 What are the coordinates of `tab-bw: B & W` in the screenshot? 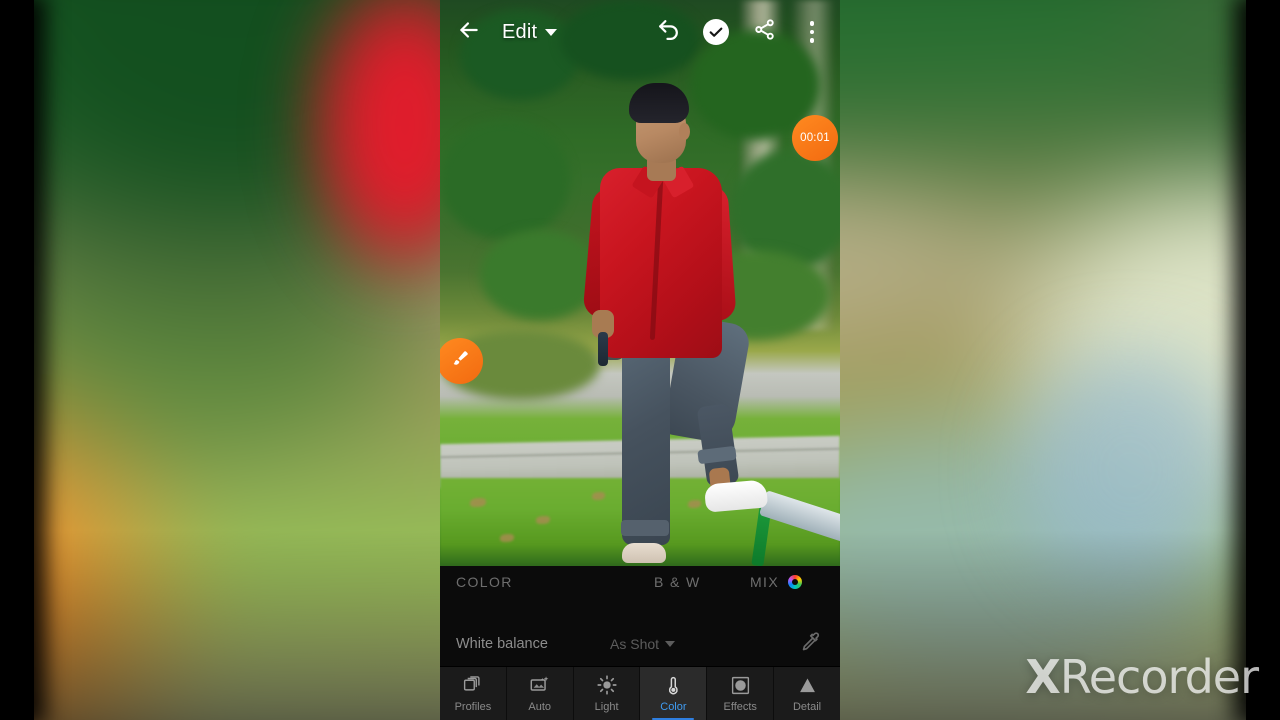 It's located at (677, 581).